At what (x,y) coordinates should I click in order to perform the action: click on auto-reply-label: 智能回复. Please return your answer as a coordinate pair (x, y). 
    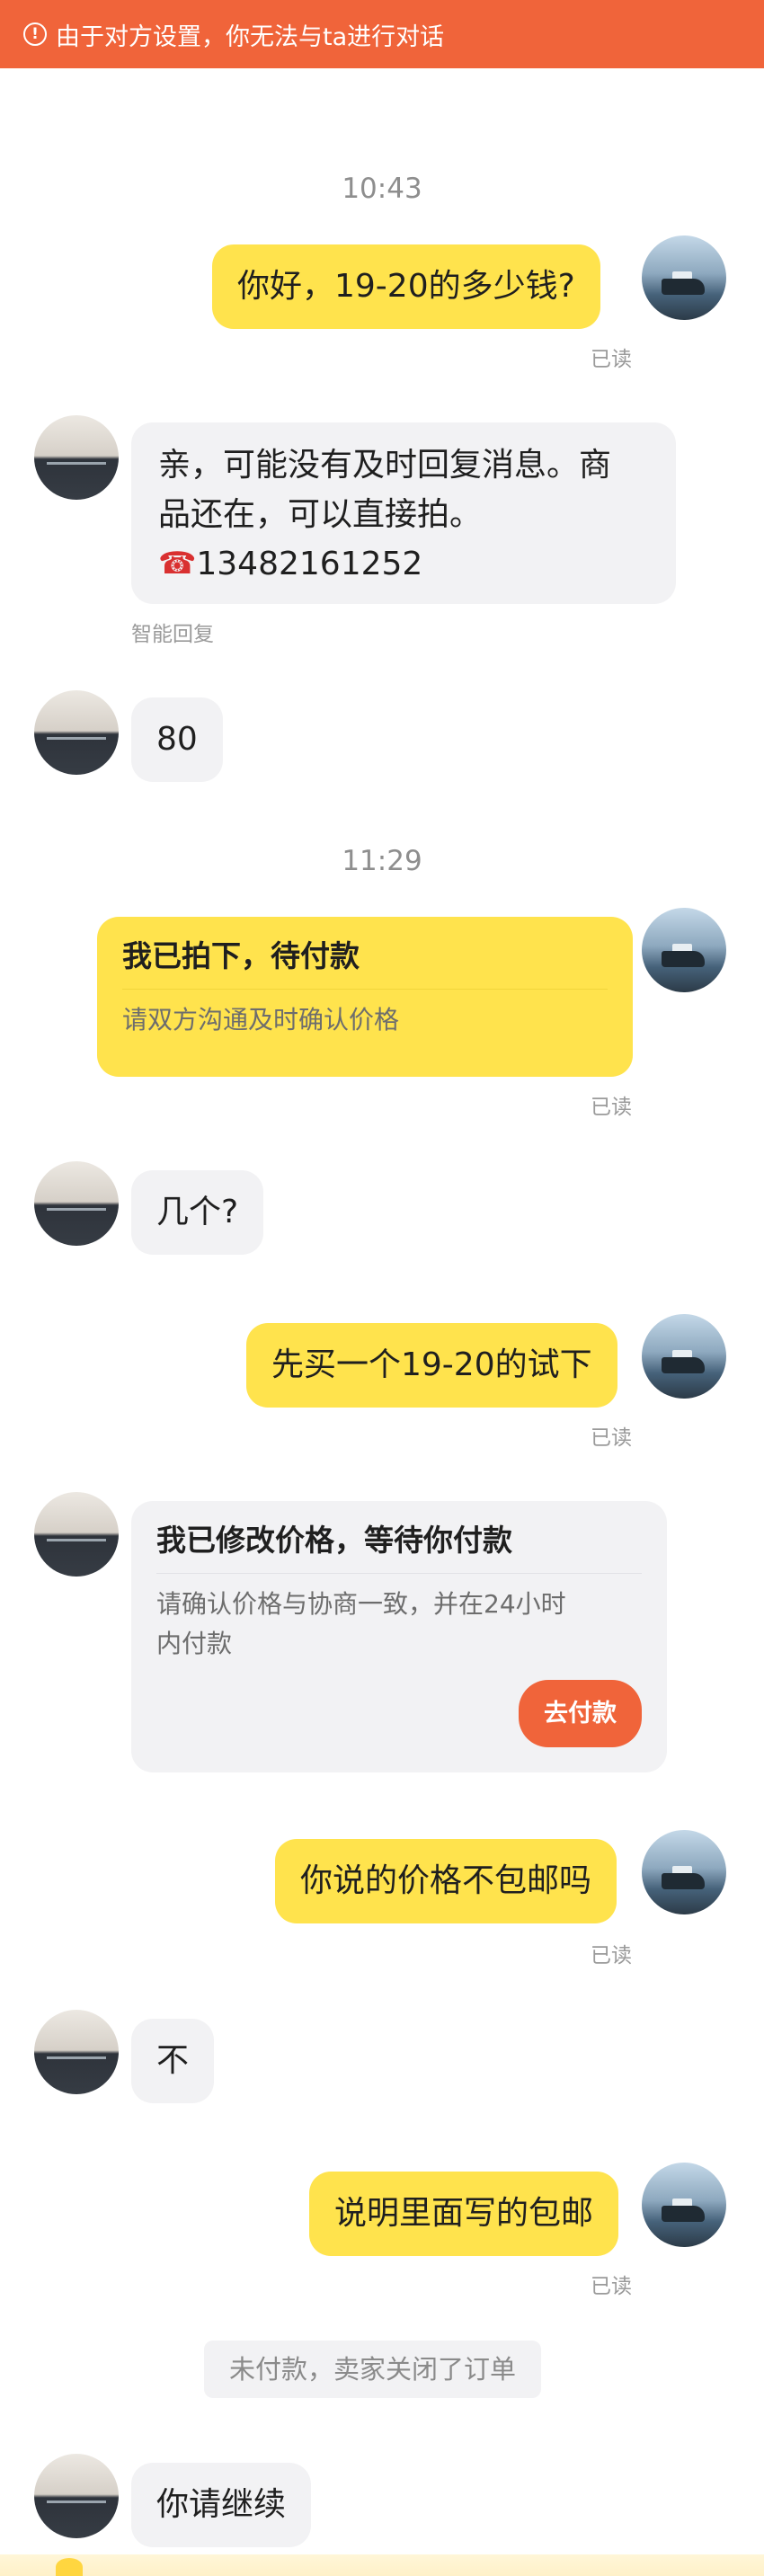
    Looking at the image, I should click on (172, 634).